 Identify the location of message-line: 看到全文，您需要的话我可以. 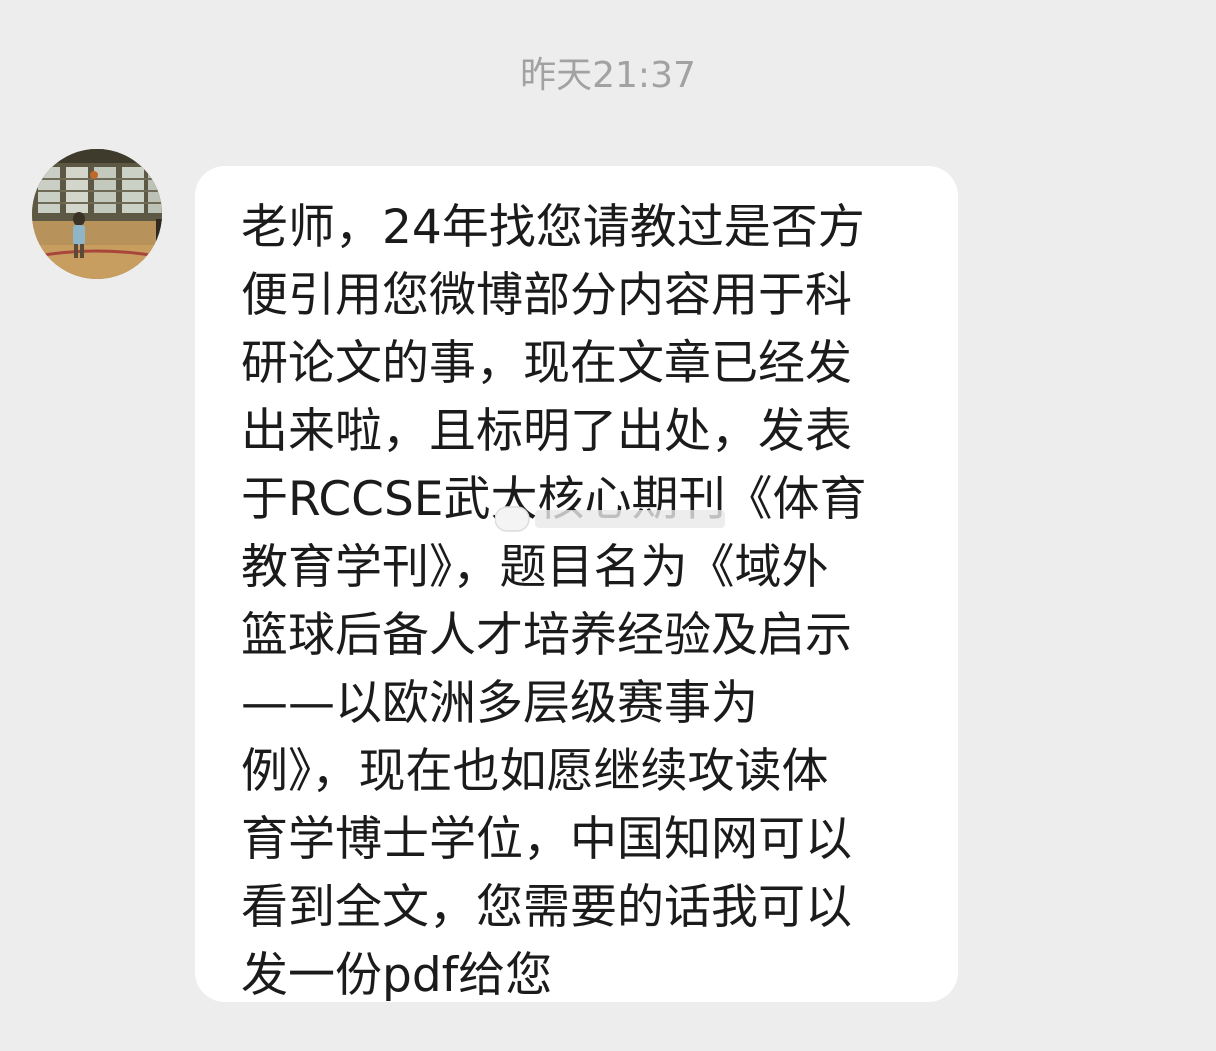
(546, 907).